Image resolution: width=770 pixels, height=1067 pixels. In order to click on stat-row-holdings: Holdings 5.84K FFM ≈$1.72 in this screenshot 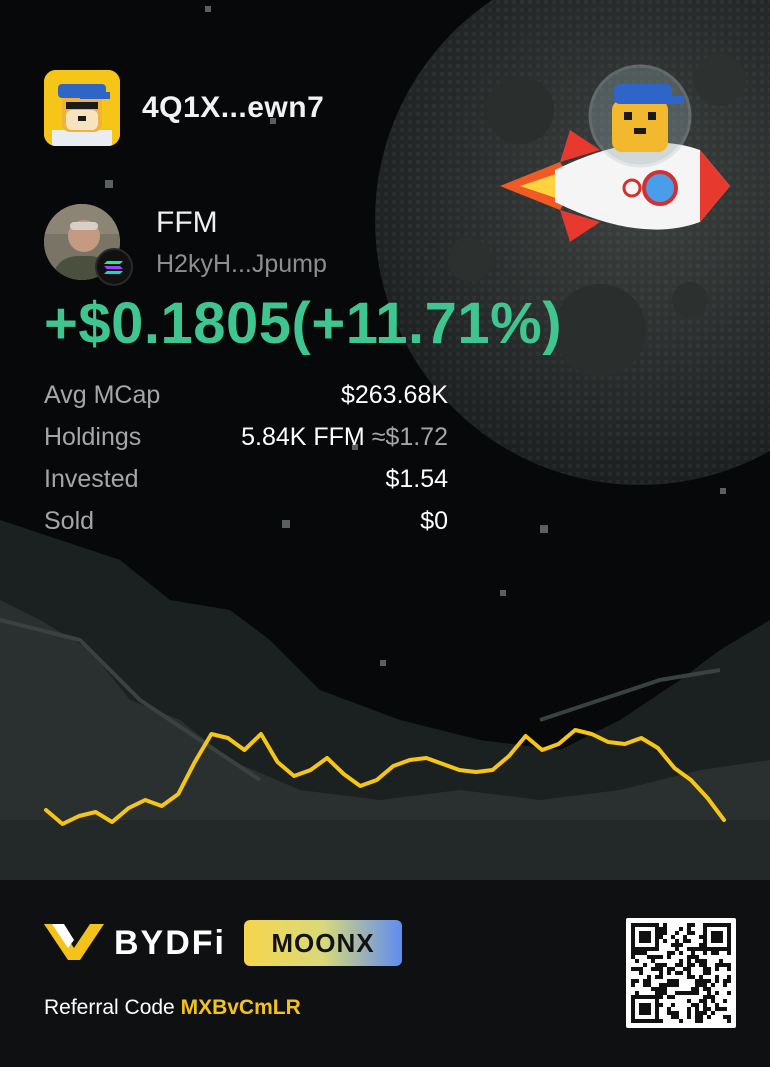, I will do `click(246, 437)`.